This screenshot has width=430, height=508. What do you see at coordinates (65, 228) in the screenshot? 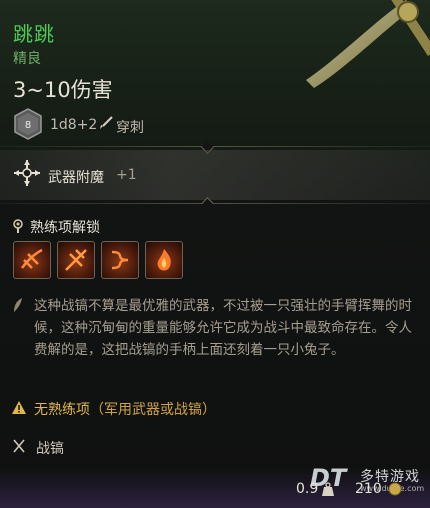
I see `proficiency-title: 熟练项解锁` at bounding box center [65, 228].